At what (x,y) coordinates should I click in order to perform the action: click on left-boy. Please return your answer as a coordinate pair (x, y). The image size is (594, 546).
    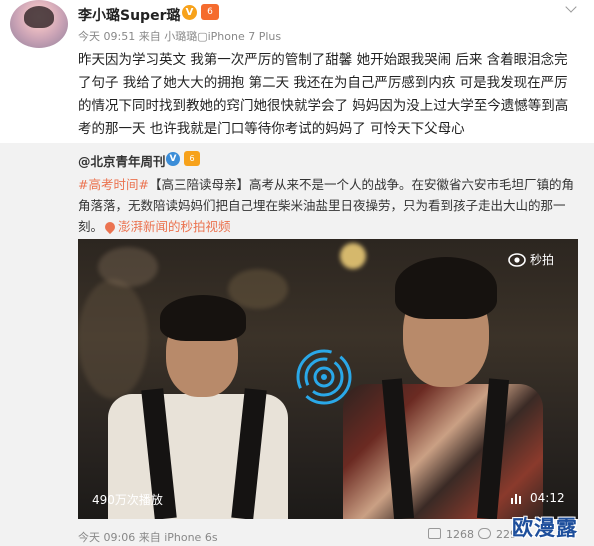
    Looking at the image, I should click on (208, 399).